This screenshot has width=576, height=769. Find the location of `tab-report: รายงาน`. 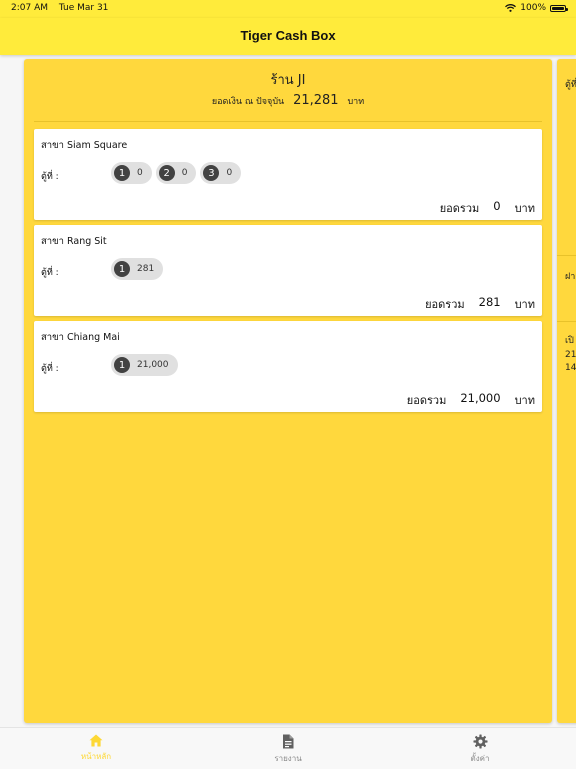

tab-report: รายงาน is located at coordinates (288, 749).